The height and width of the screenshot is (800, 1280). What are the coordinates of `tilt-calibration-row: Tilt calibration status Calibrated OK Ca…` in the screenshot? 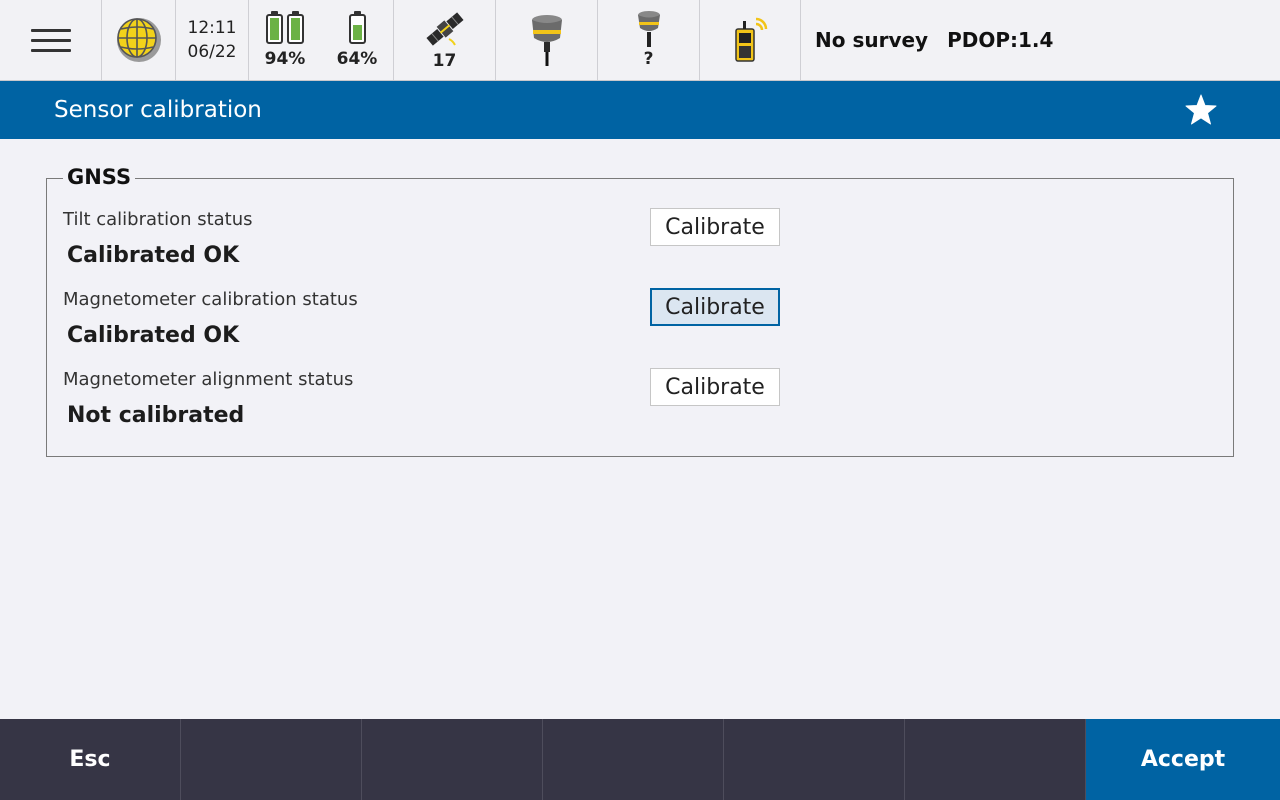 It's located at (638, 248).